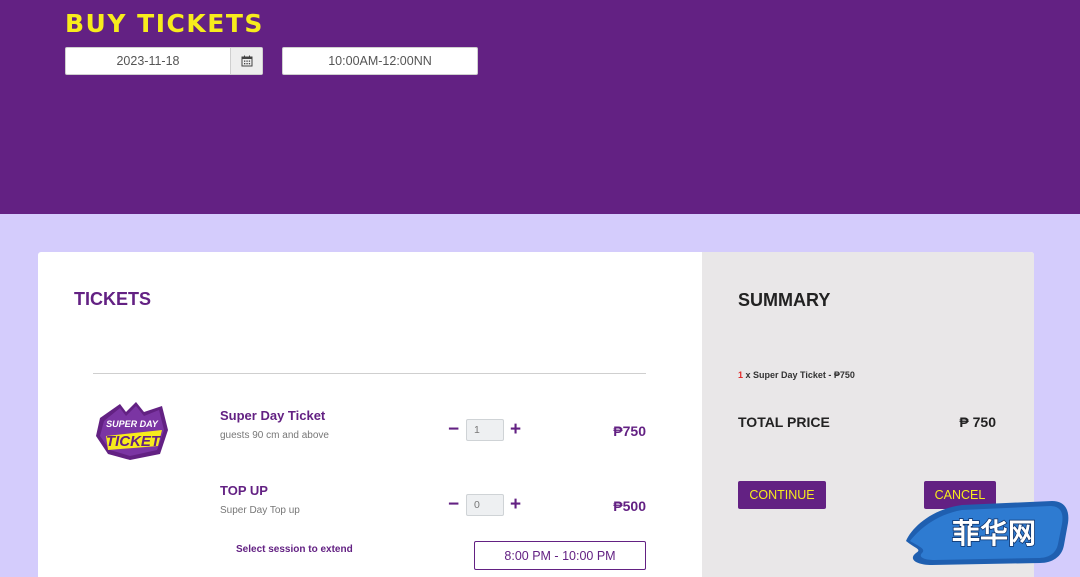 This screenshot has width=1080, height=577. What do you see at coordinates (629, 506) in the screenshot?
I see `ticket-price: ₱500` at bounding box center [629, 506].